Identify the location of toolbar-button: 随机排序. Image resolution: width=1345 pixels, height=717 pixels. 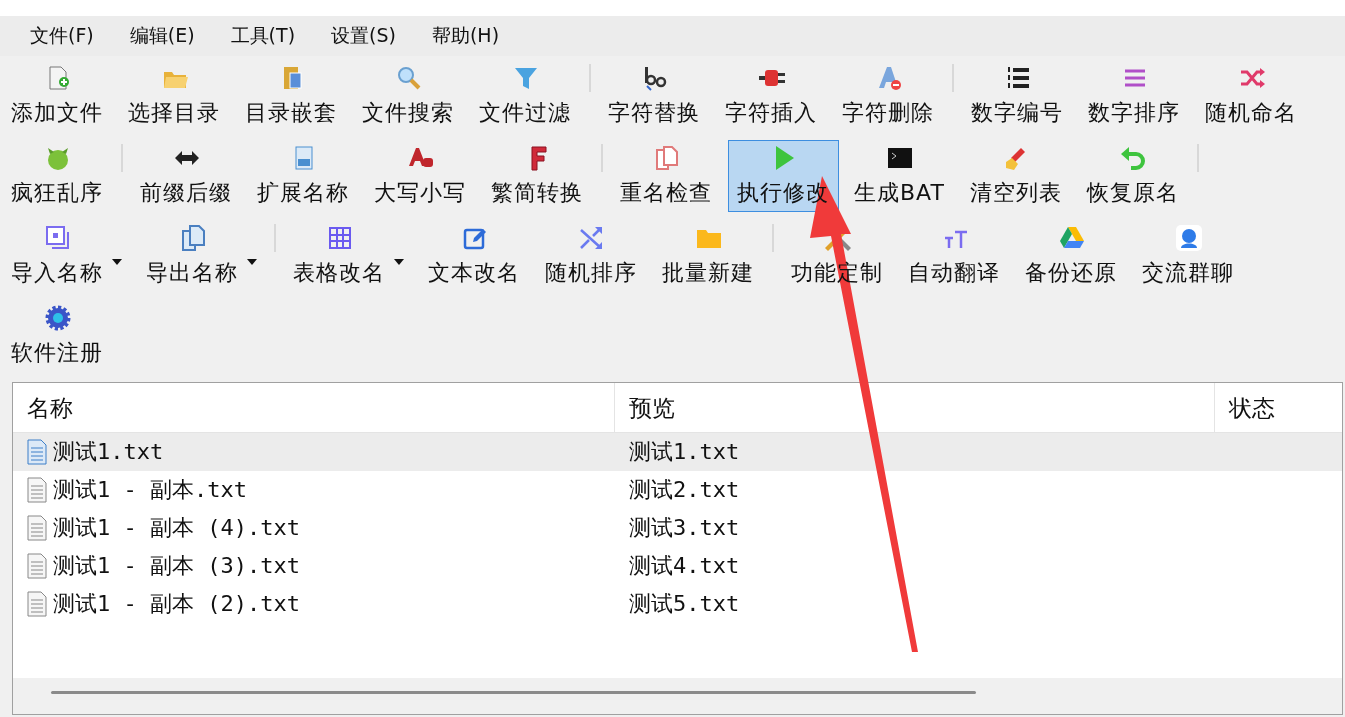
(591, 256).